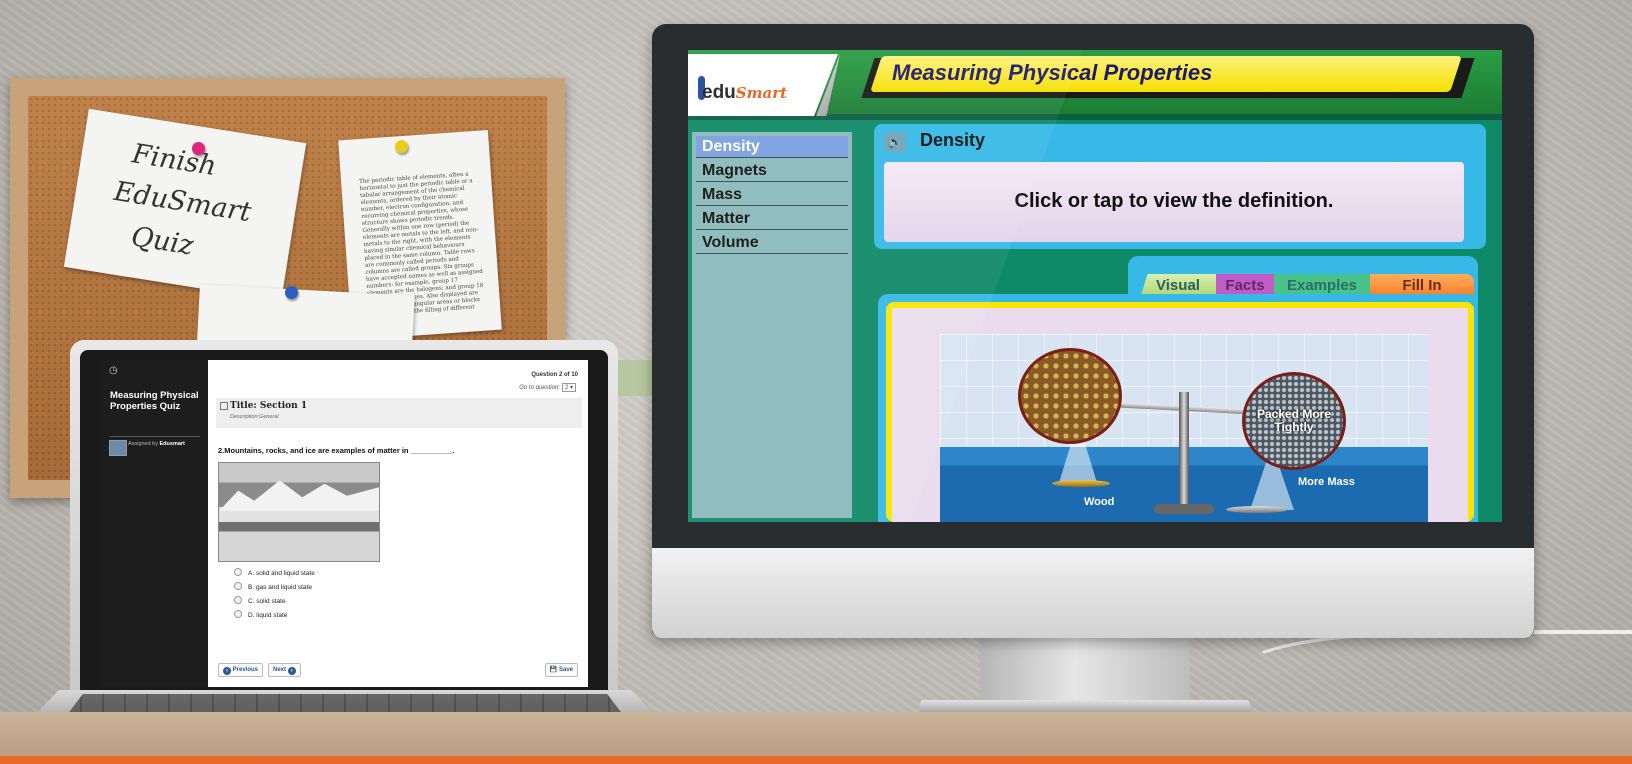 The width and height of the screenshot is (1632, 764). What do you see at coordinates (260, 614) in the screenshot?
I see `option-d: D. liquid state` at bounding box center [260, 614].